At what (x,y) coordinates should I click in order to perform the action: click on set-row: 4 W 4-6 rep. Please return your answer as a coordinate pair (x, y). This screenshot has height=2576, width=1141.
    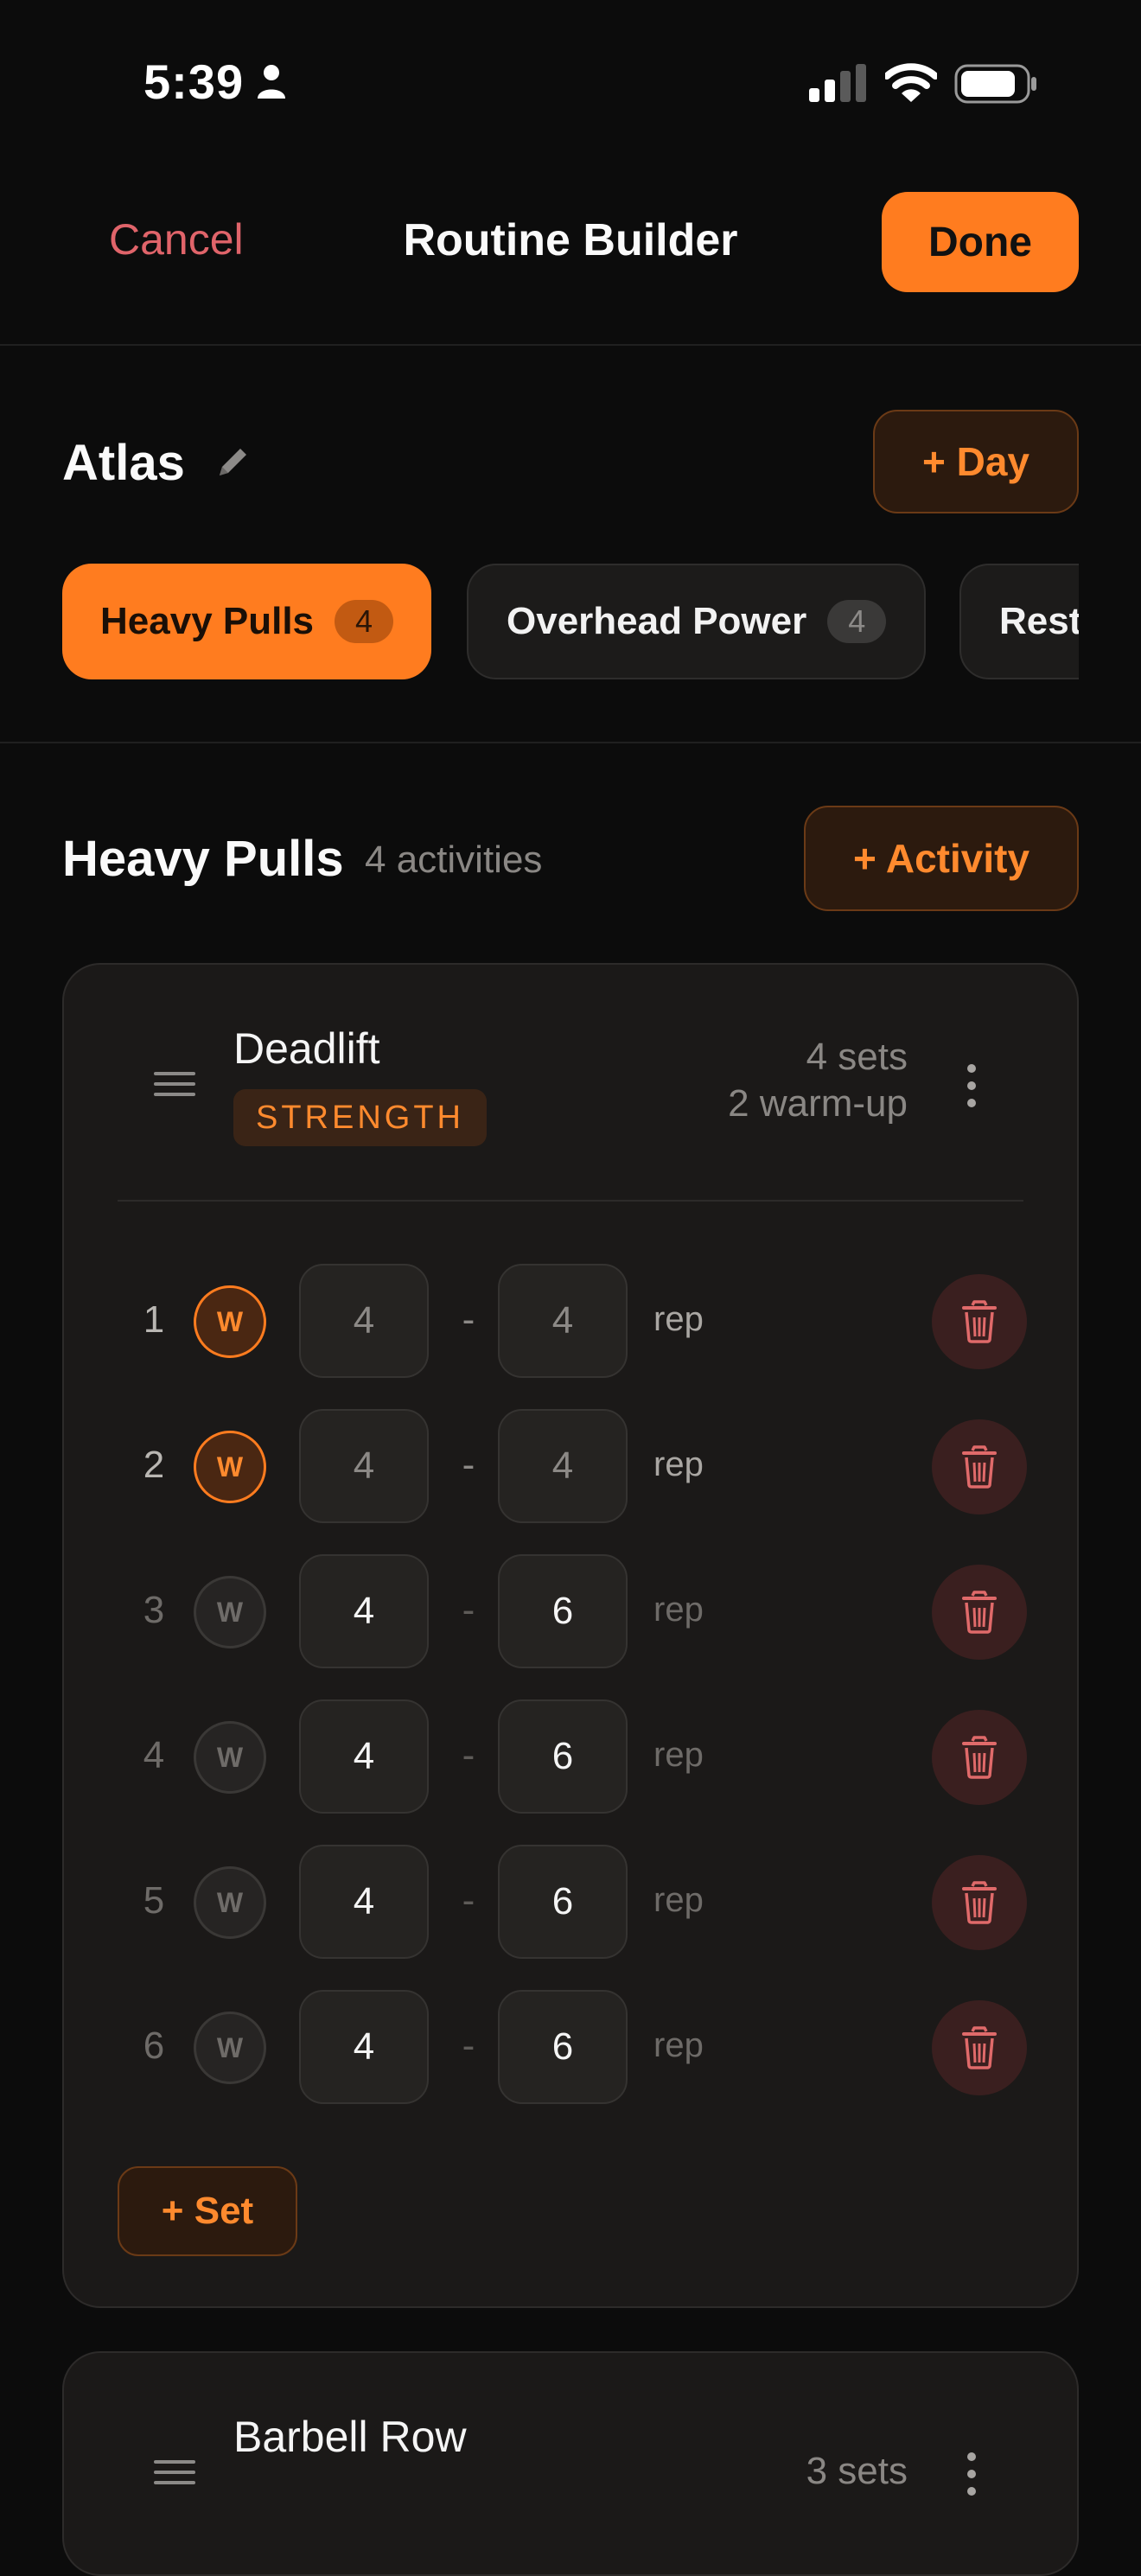
    Looking at the image, I should click on (570, 1757).